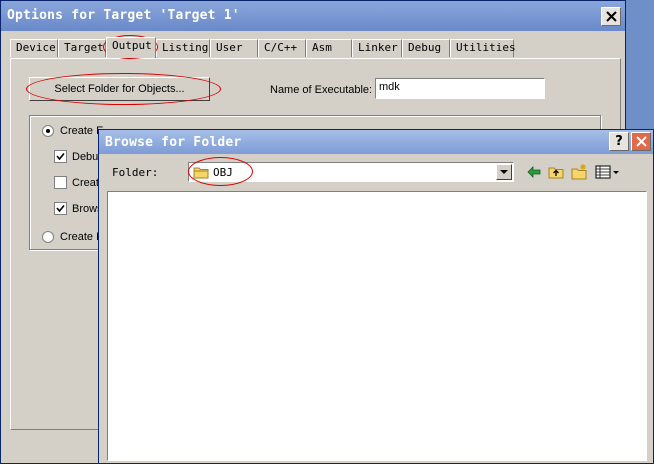 Image resolution: width=654 pixels, height=464 pixels. What do you see at coordinates (607, 172) in the screenshot?
I see `view-menu-icon` at bounding box center [607, 172].